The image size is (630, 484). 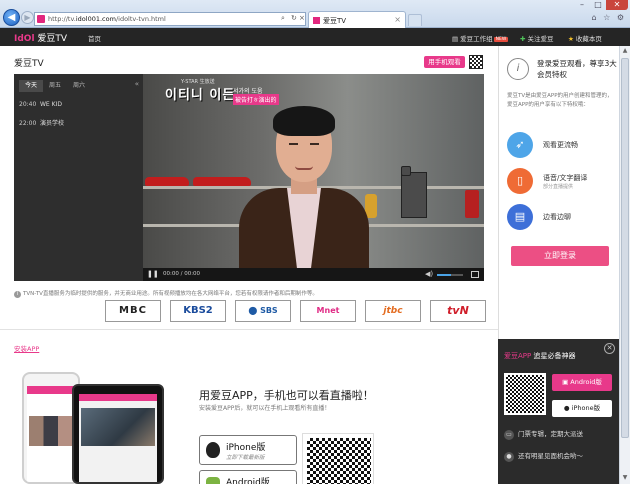 I want to click on close-icon: ✕, so click(x=609, y=348).